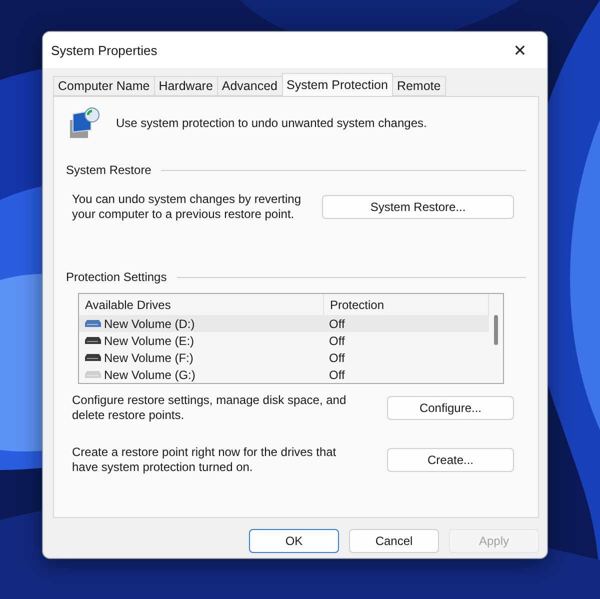 This screenshot has height=599, width=600. Describe the element at coordinates (284, 374) in the screenshot. I see `drive-row: New Volume (G:) Off` at that location.